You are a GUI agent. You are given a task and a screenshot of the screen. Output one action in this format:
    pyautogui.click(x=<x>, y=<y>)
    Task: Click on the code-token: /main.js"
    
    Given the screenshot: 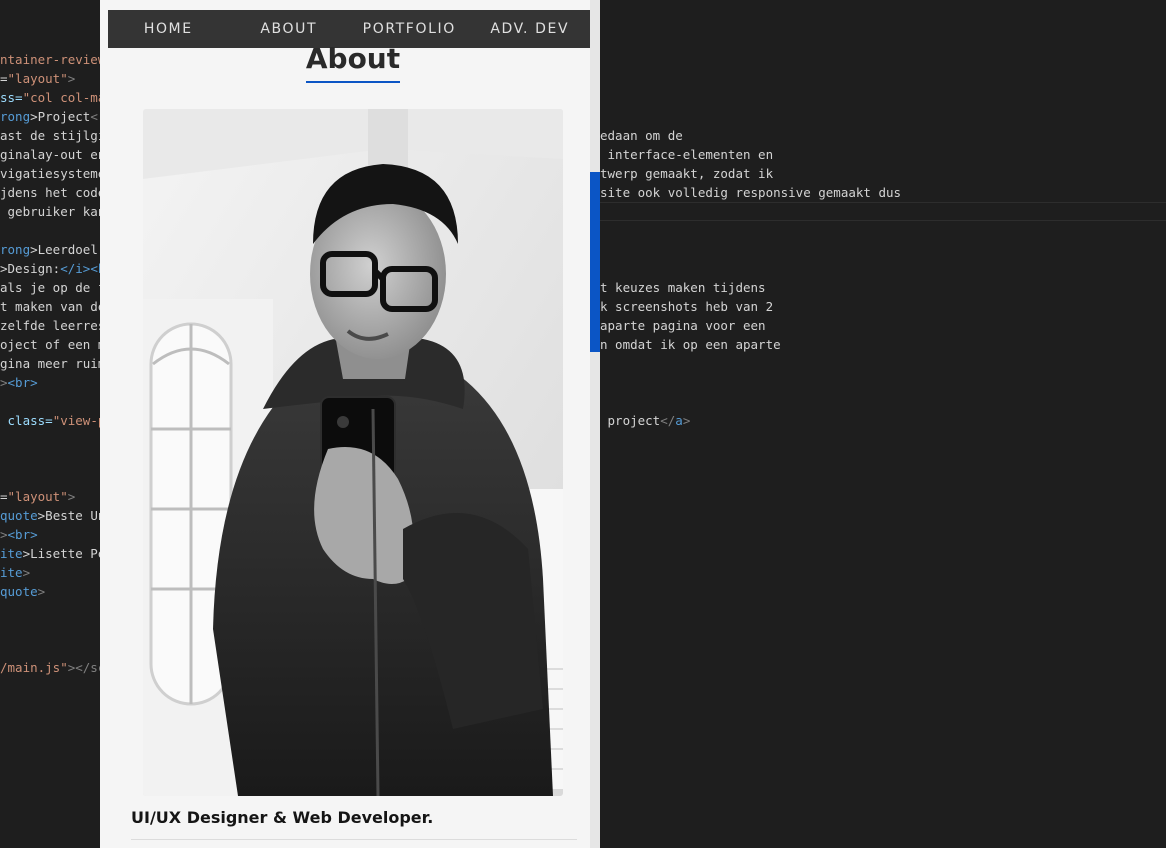 What is the action you would take?
    pyautogui.click(x=34, y=667)
    